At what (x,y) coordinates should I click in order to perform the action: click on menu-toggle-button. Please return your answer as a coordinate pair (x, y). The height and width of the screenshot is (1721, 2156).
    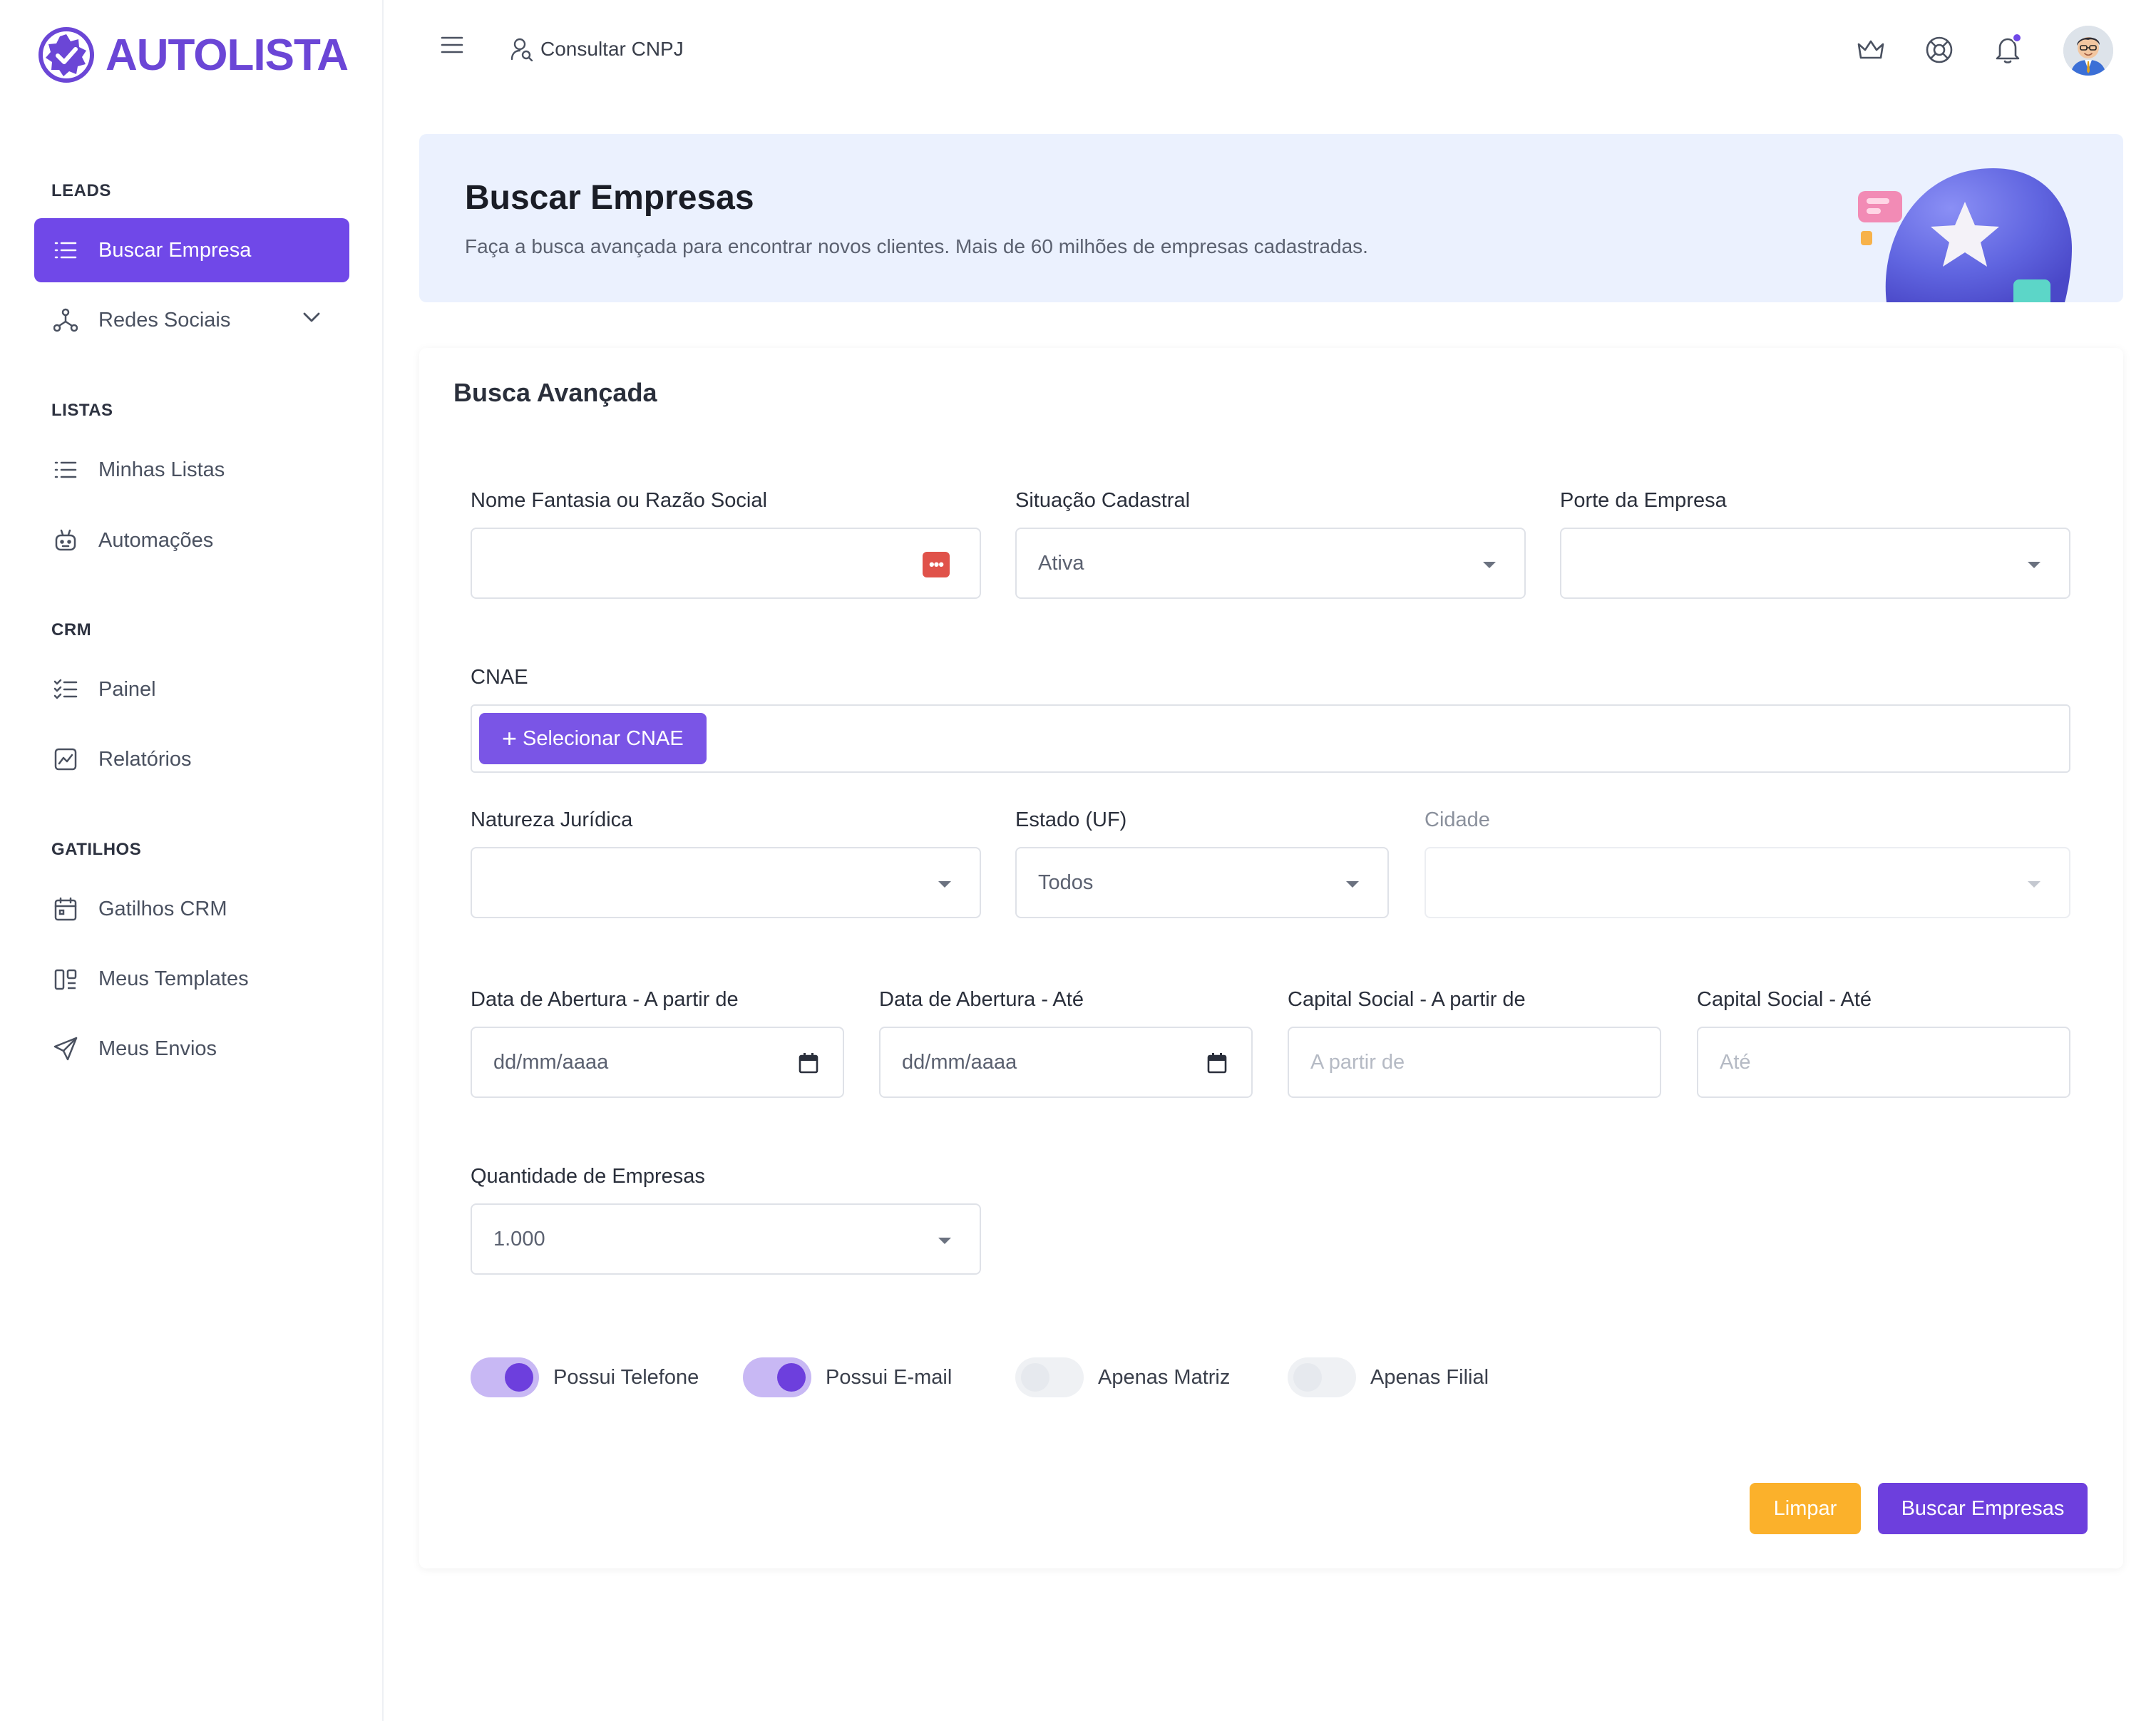
    Looking at the image, I should click on (452, 47).